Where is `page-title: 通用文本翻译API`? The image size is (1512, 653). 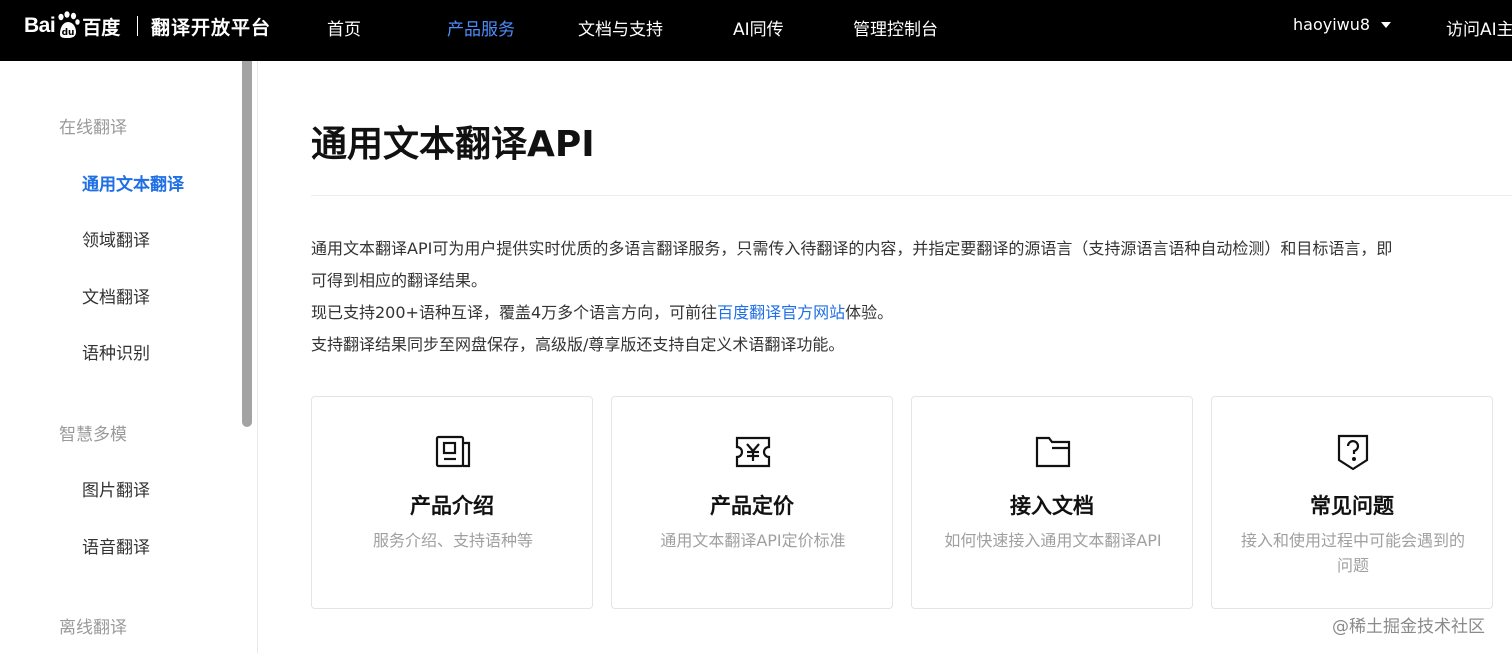 page-title: 通用文本翻译API is located at coordinates (453, 144).